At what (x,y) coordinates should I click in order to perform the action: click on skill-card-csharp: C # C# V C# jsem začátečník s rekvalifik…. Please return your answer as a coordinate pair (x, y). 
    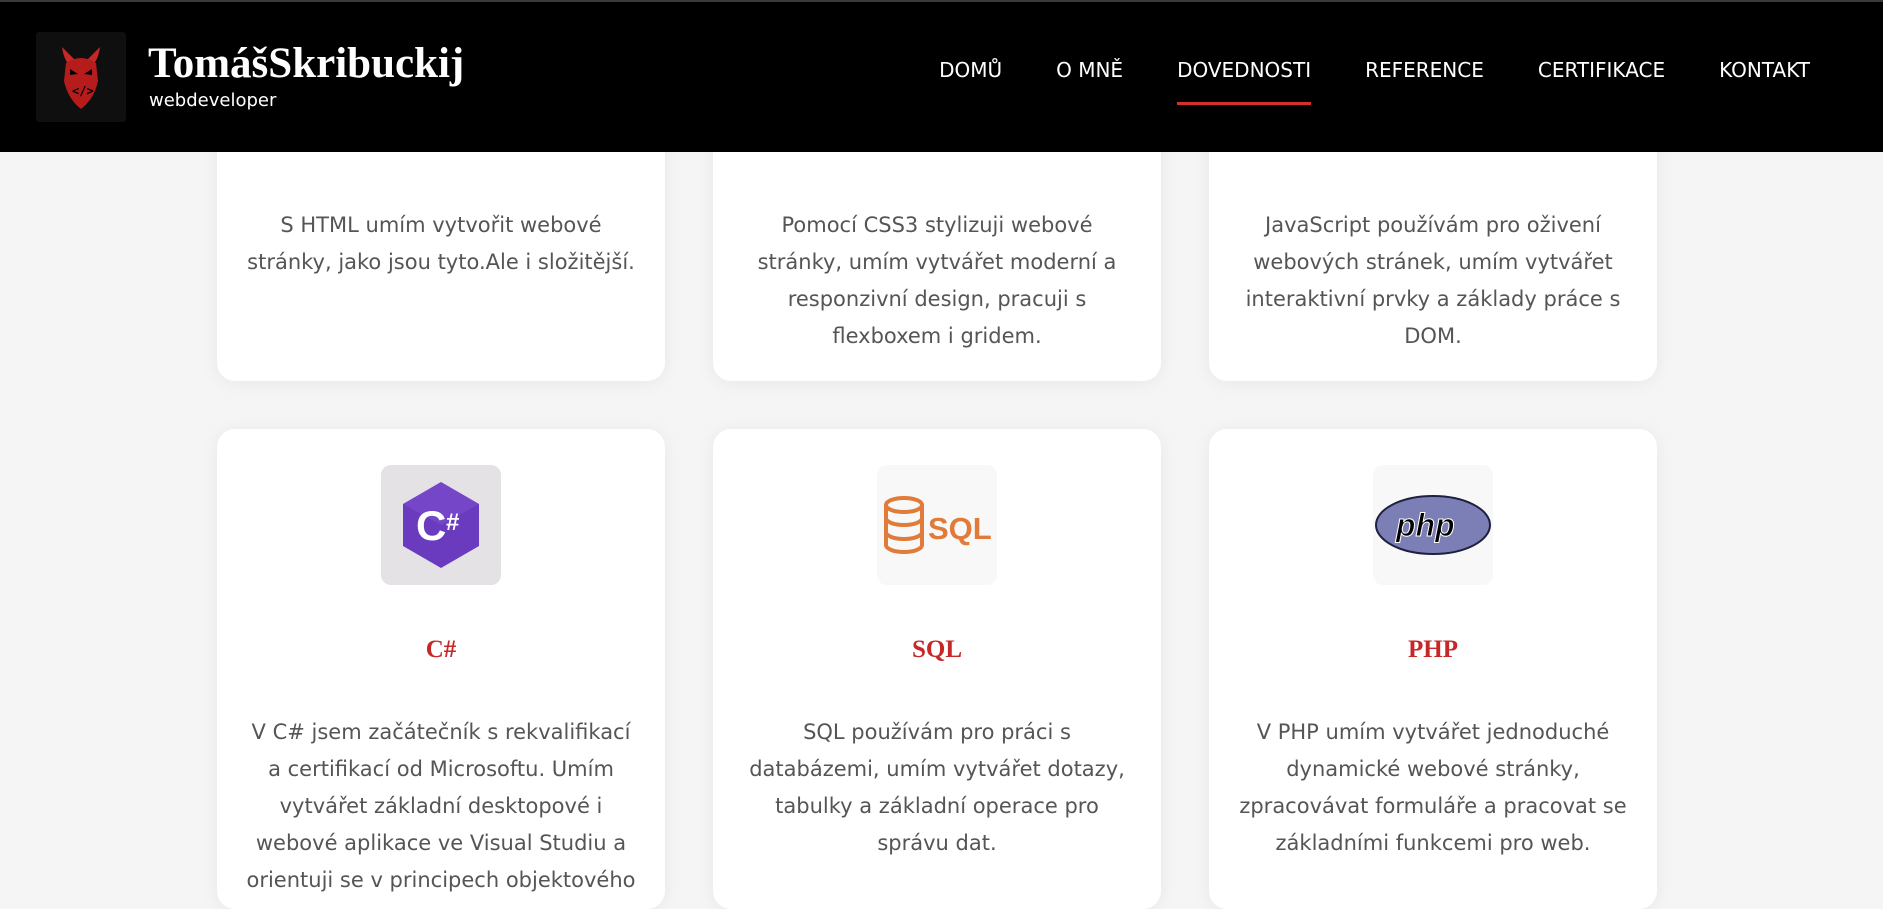
    Looking at the image, I should click on (441, 669).